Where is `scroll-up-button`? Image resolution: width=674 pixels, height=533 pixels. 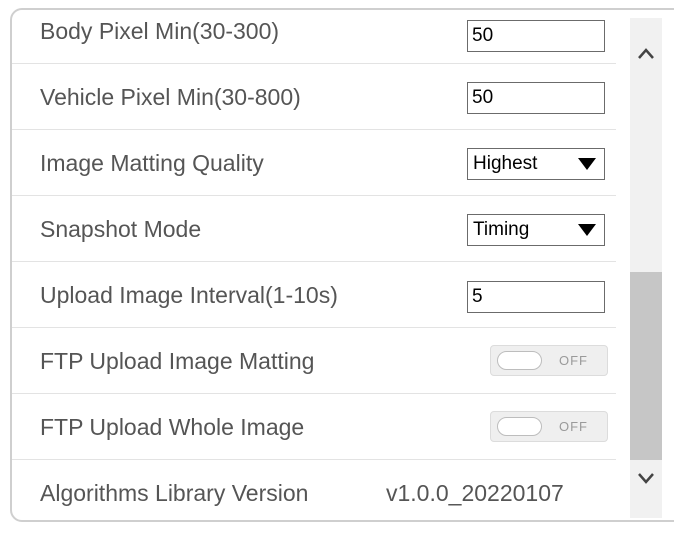 scroll-up-button is located at coordinates (646, 52).